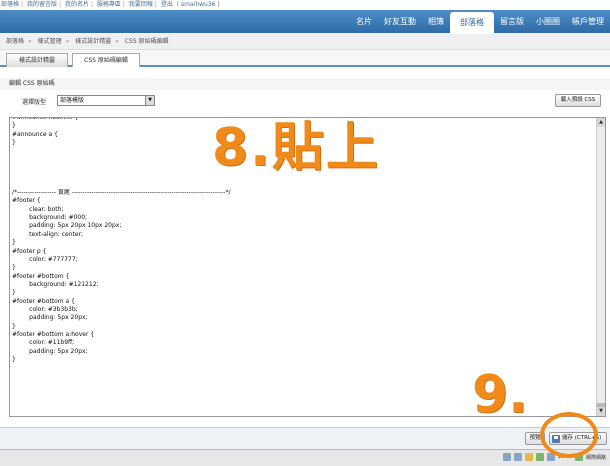 Image resolution: width=610 pixels, height=466 pixels. What do you see at coordinates (109, 4) in the screenshot?
I see `top-link-service: 服務專區` at bounding box center [109, 4].